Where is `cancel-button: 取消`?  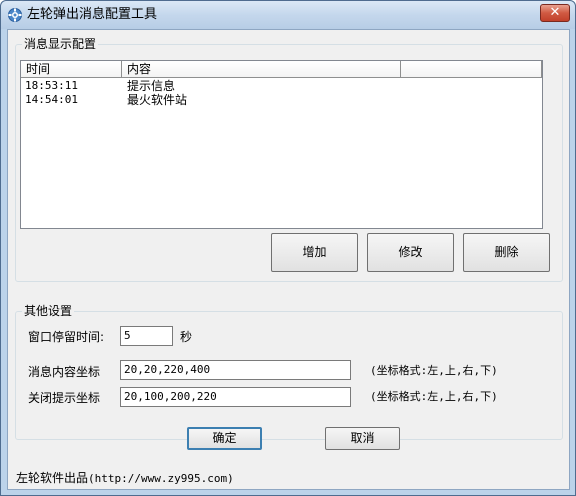 cancel-button: 取消 is located at coordinates (362, 438).